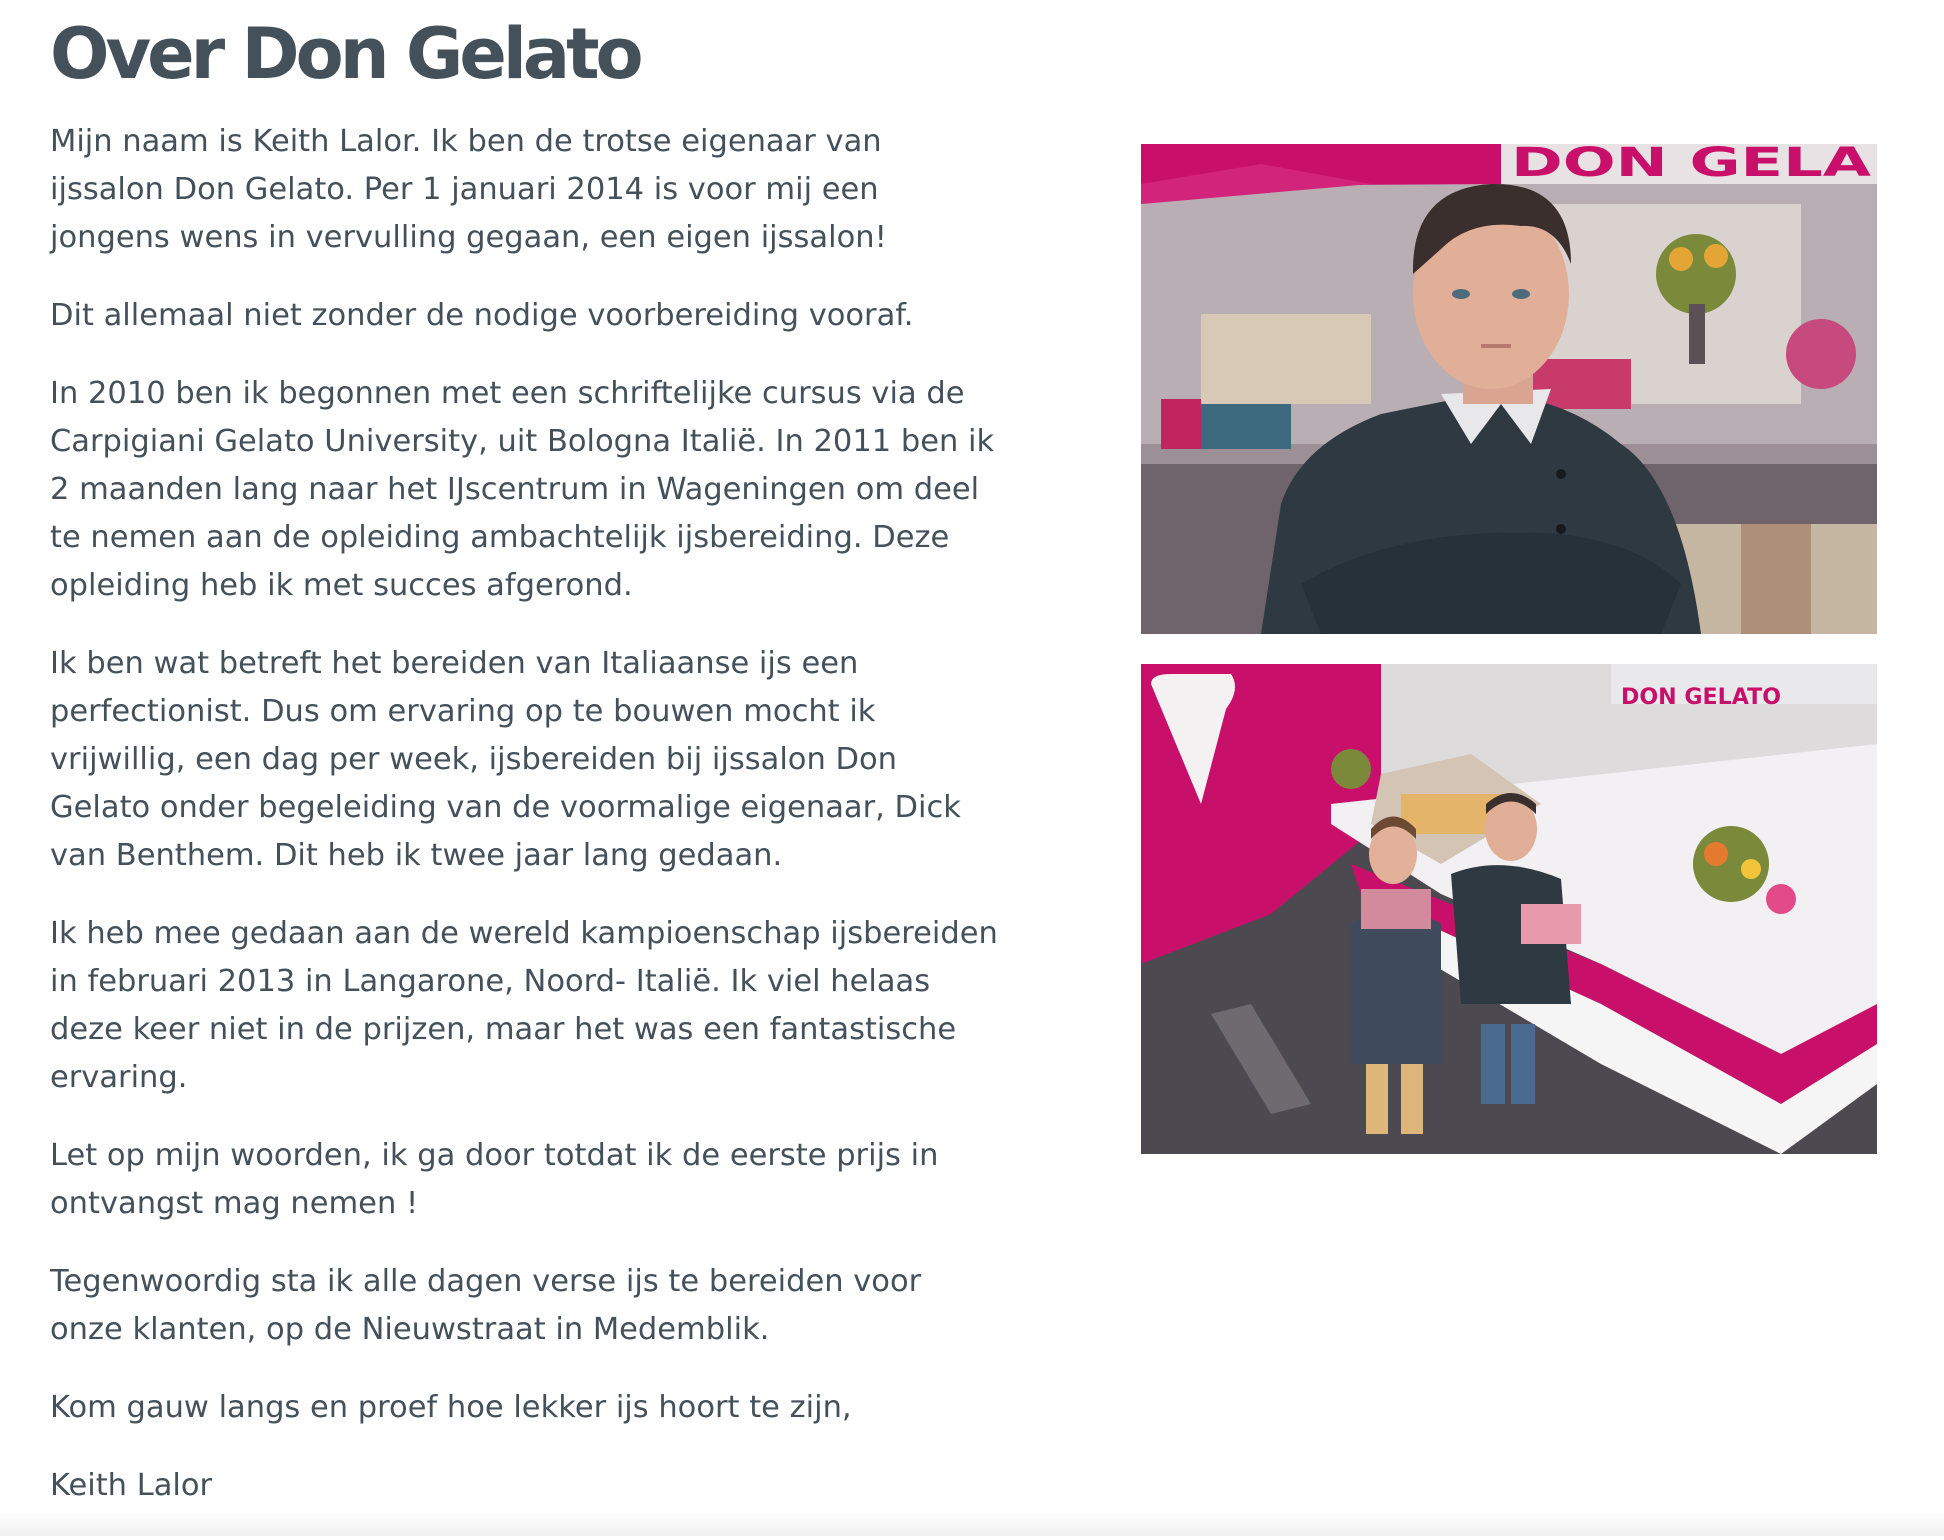 The width and height of the screenshot is (1944, 1540). Describe the element at coordinates (1509, 909) in the screenshot. I see `shop-interior-photo: DON GELATO` at that location.